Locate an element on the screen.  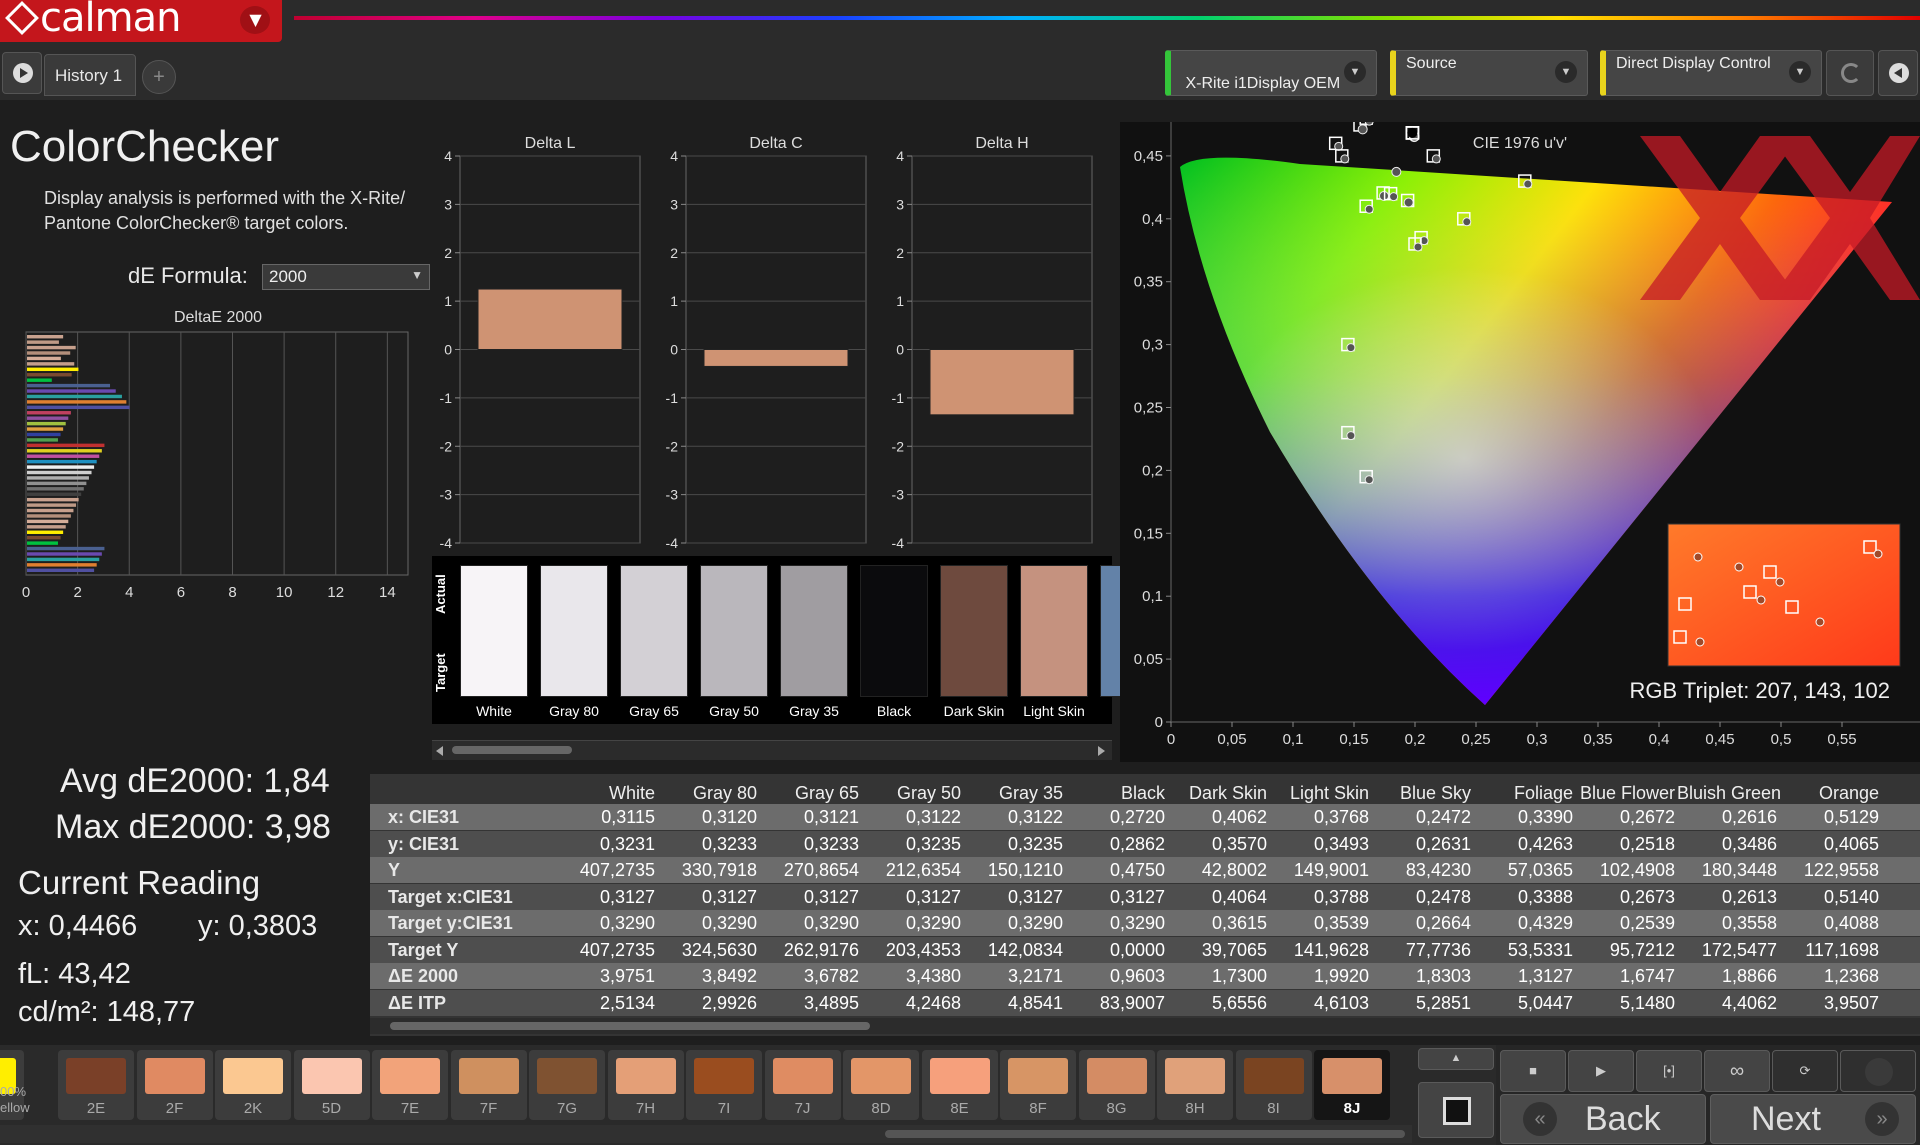
display-select: Direct Display Control ▼ is located at coordinates (1711, 73).